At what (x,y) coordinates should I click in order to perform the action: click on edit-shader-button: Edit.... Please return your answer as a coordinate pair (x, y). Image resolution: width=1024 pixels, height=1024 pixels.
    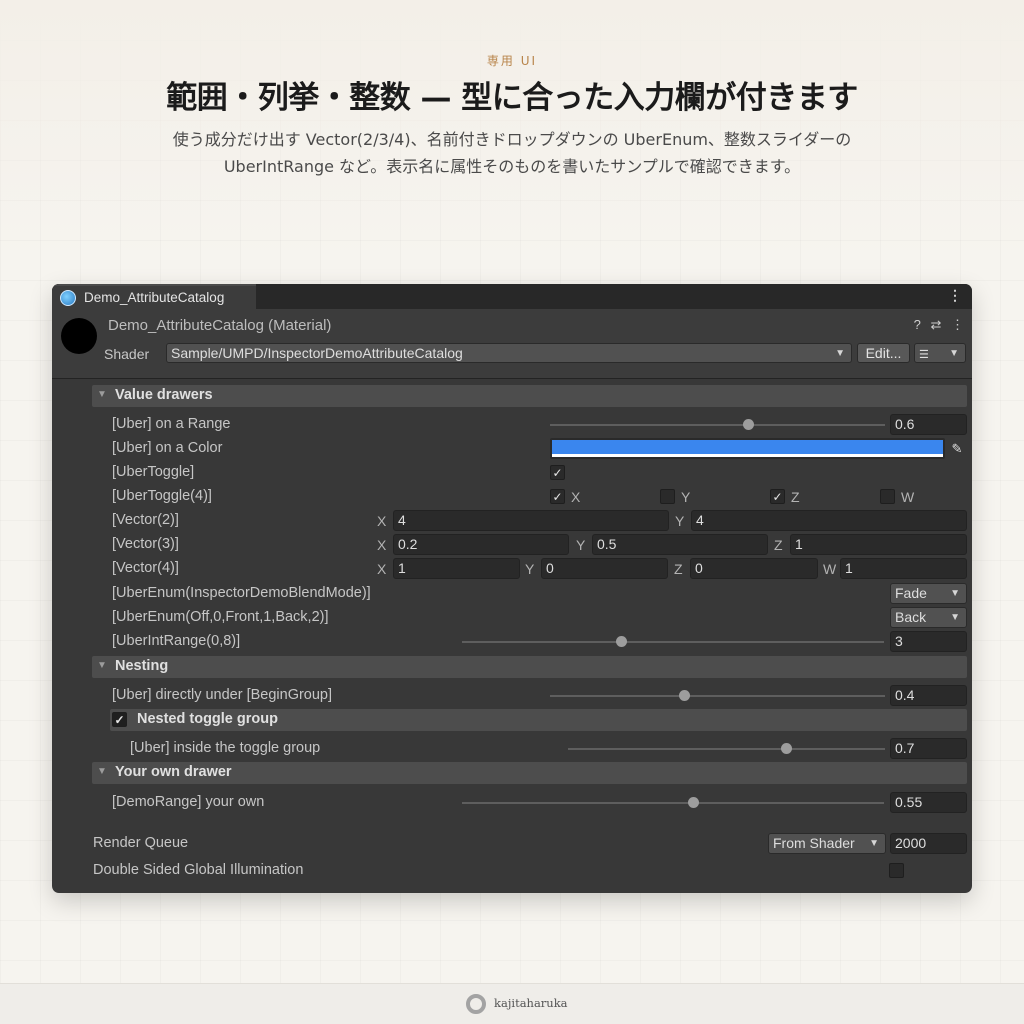
    Looking at the image, I should click on (883, 353).